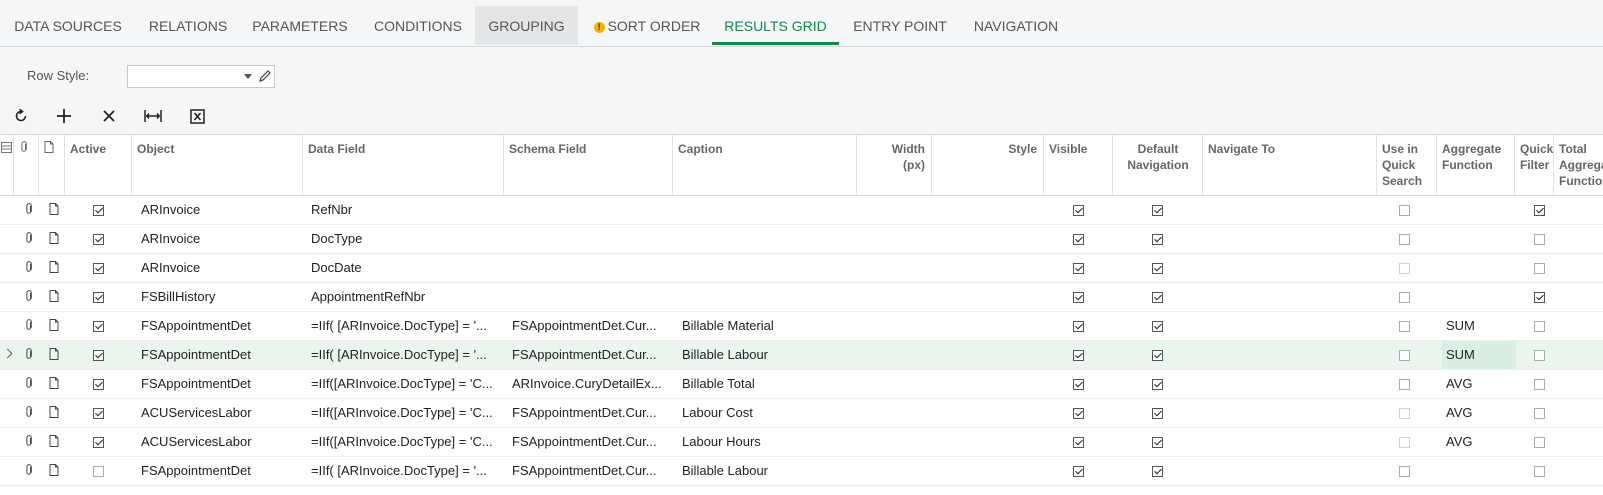  I want to click on object-cell: ARInvoice, so click(220, 268).